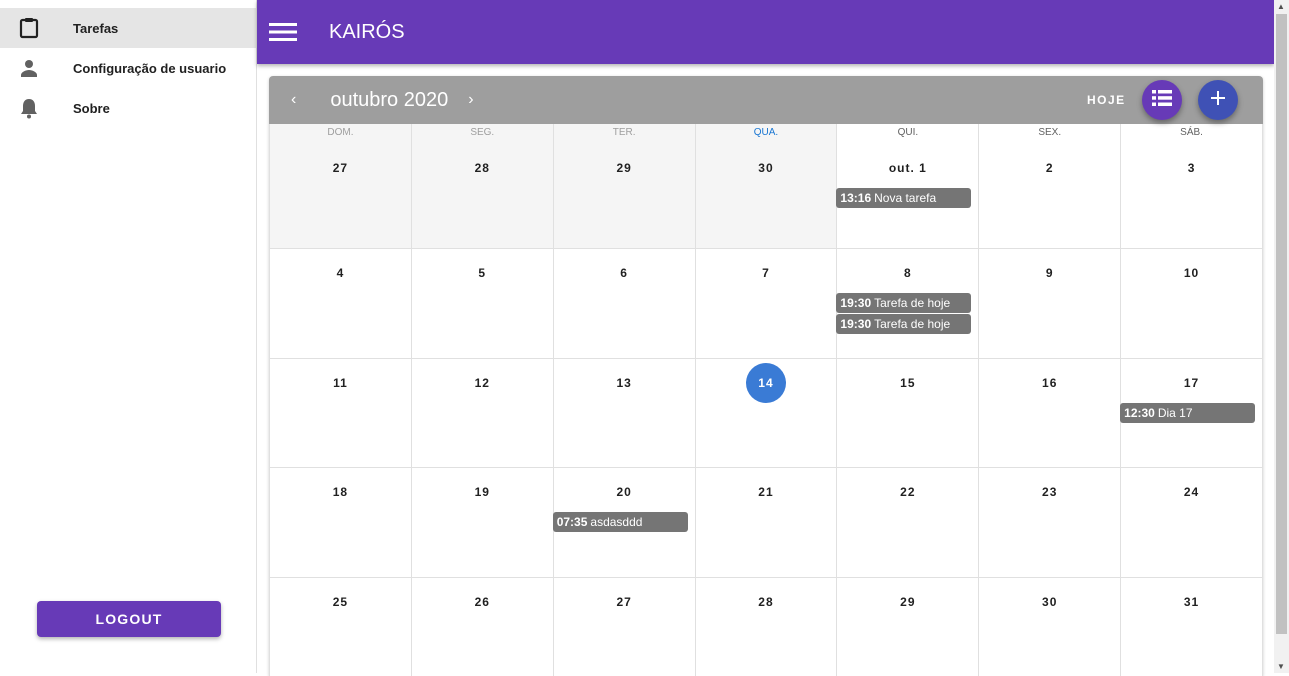 The width and height of the screenshot is (1289, 676). What do you see at coordinates (340, 383) in the screenshot?
I see `day-number: 11` at bounding box center [340, 383].